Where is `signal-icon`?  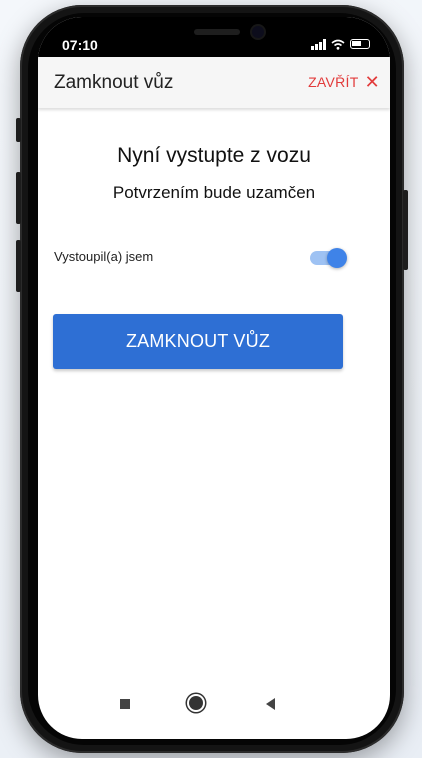
signal-icon is located at coordinates (318, 44).